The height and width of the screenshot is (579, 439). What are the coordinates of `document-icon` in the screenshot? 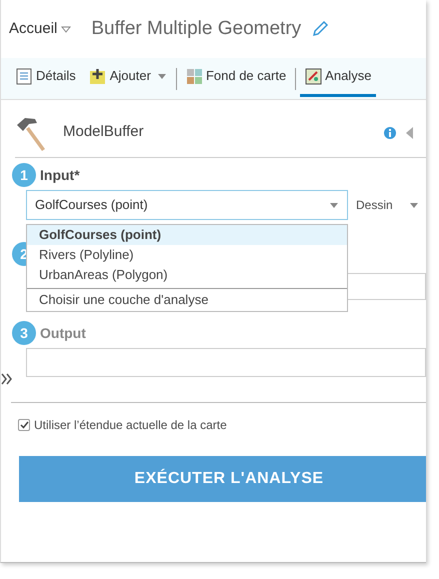 It's located at (24, 76).